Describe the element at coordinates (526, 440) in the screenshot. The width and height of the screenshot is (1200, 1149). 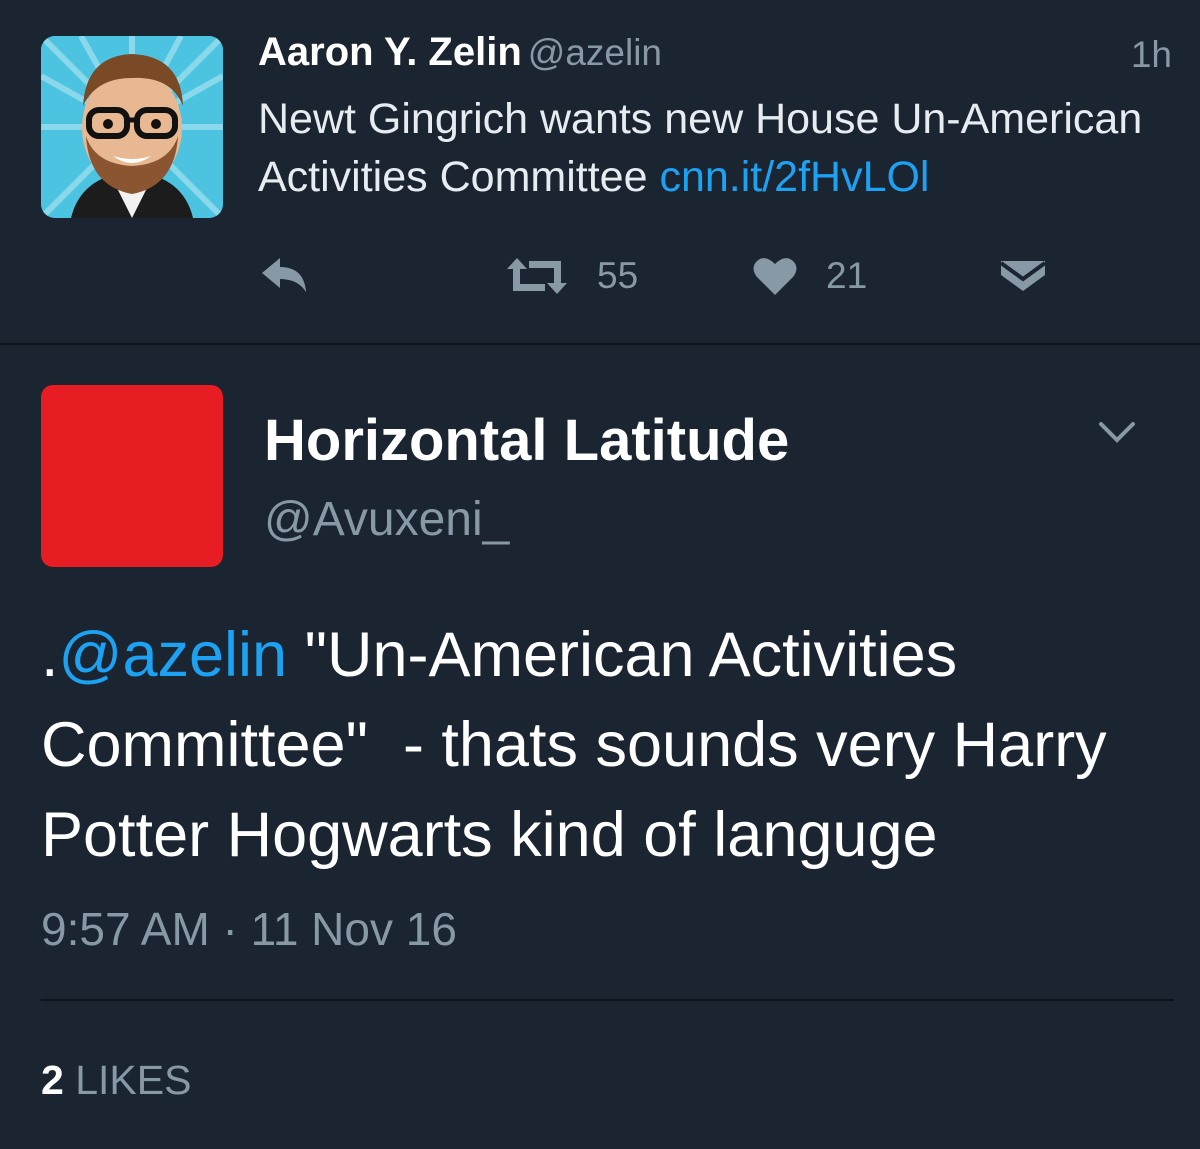
I see `author-name: Horizontal Latitude` at that location.